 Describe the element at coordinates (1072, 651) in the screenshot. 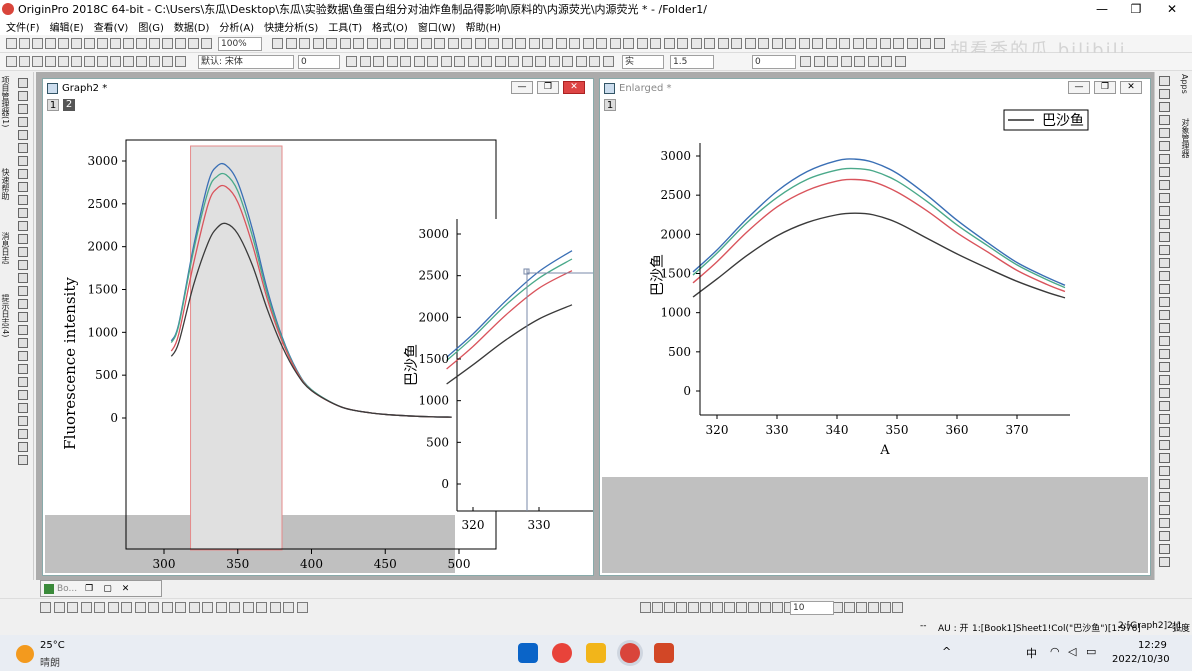

I see `volume-icon: ◁` at that location.